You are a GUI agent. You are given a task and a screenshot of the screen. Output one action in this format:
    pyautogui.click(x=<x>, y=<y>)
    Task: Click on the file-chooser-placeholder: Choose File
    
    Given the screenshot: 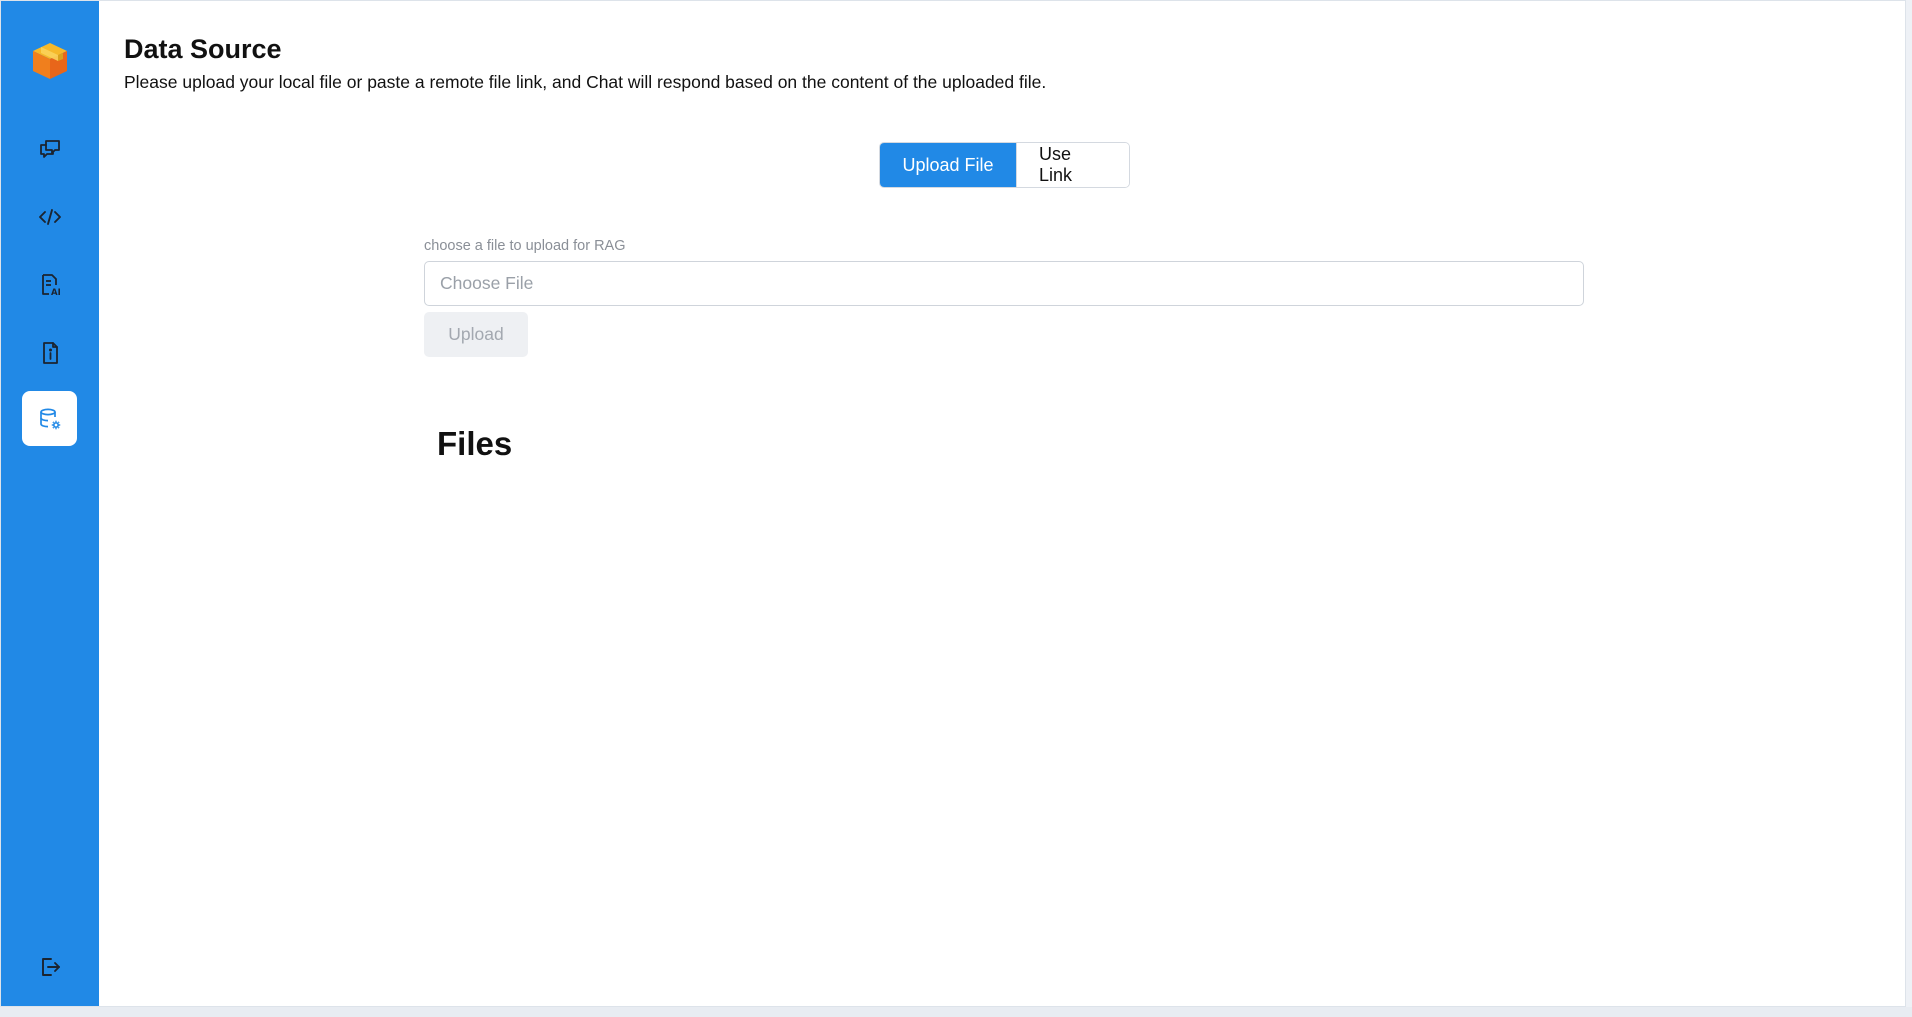 What is the action you would take?
    pyautogui.click(x=487, y=283)
    